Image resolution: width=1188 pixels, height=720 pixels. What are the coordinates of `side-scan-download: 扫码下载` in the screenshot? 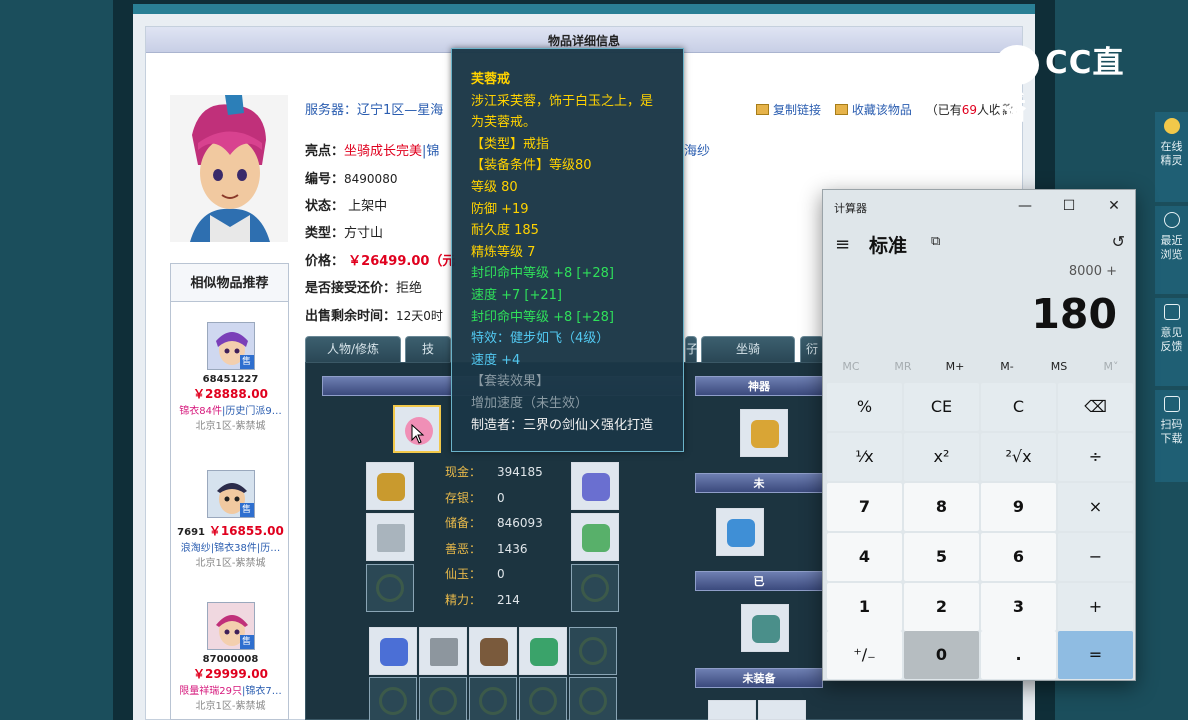 It's located at (1171, 436).